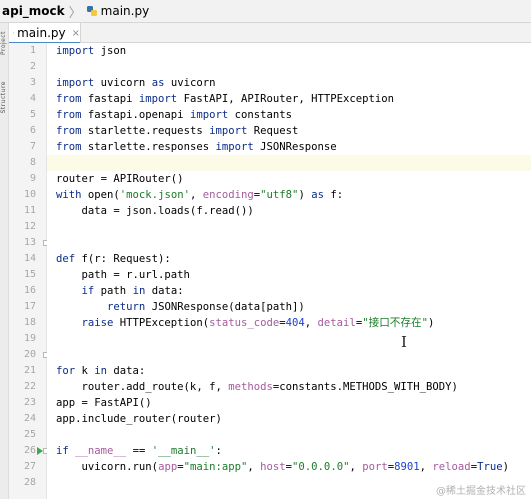 The image size is (531, 499). What do you see at coordinates (291, 83) in the screenshot?
I see `code-line: import uvicorn as uvicorn` at bounding box center [291, 83].